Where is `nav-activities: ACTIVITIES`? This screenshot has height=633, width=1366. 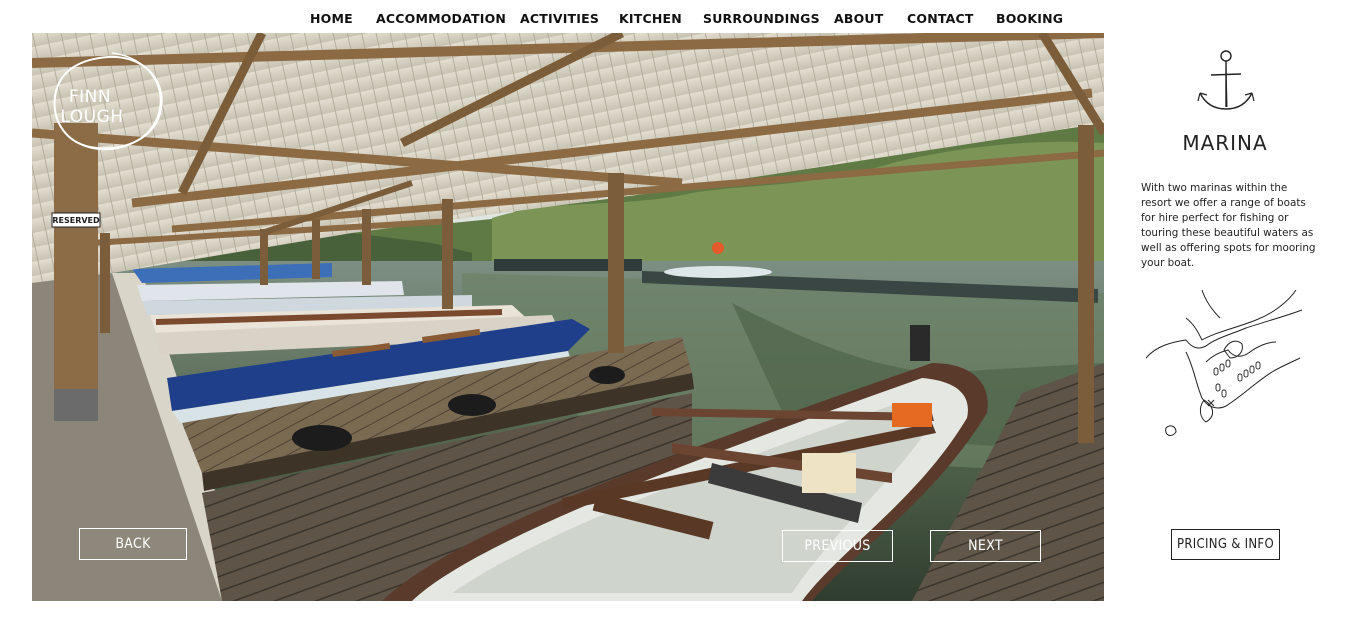
nav-activities: ACTIVITIES is located at coordinates (559, 18).